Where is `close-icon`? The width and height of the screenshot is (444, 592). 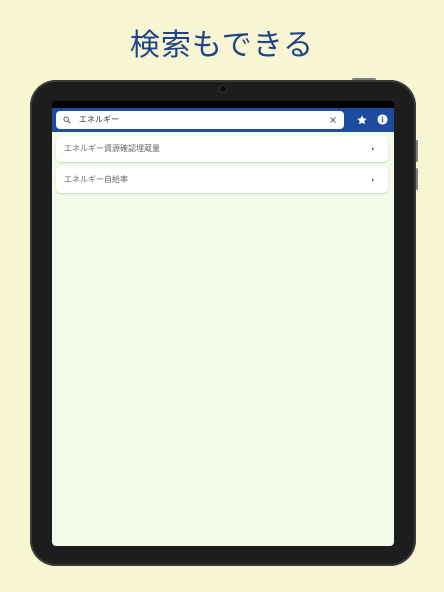
close-icon is located at coordinates (333, 120).